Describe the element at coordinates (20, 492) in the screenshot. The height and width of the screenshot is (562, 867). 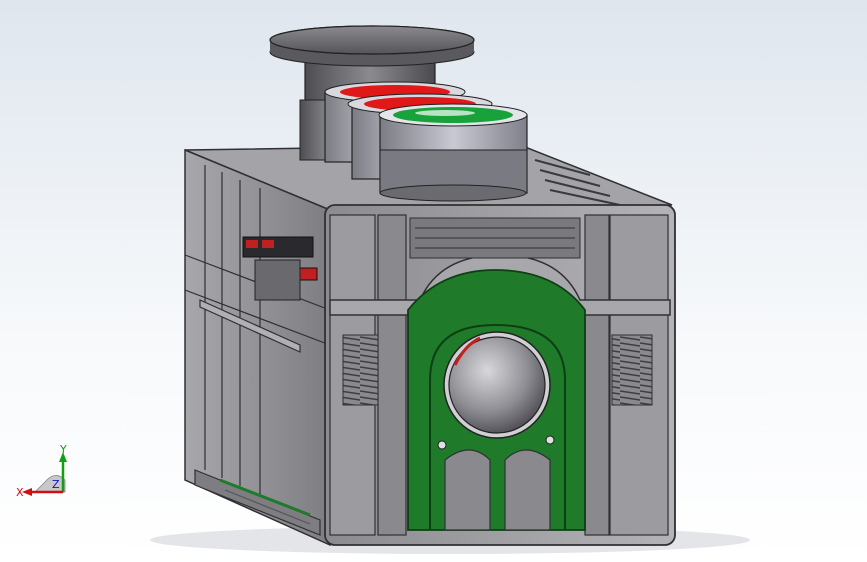
I see `x-axis-label: X` at that location.